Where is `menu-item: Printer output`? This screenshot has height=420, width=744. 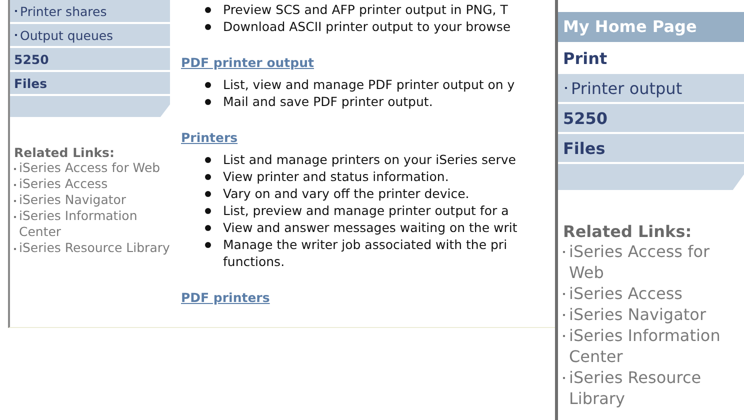 menu-item: Printer output is located at coordinates (651, 88).